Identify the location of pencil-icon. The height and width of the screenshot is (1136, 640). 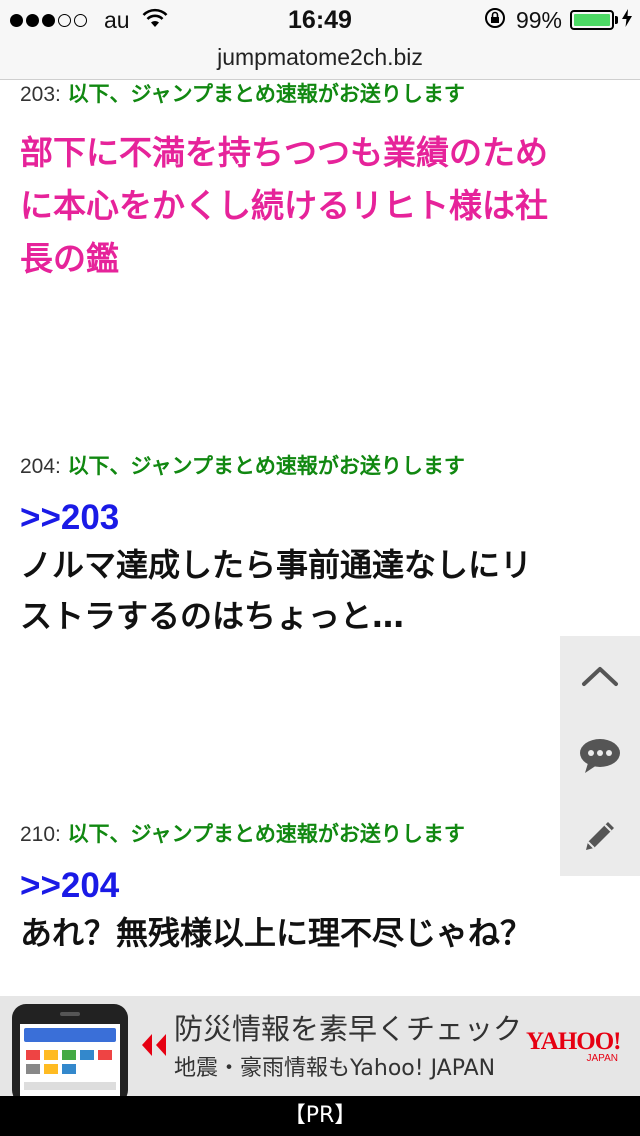
(600, 836).